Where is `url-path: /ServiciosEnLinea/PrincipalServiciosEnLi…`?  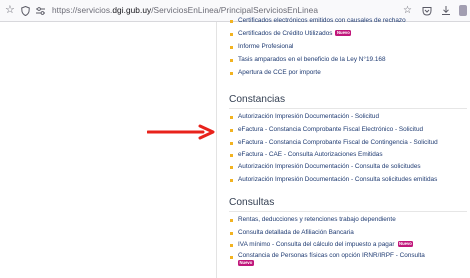 url-path: /ServiciosEnLinea/PrincipalServiciosEnLi… is located at coordinates (234, 10).